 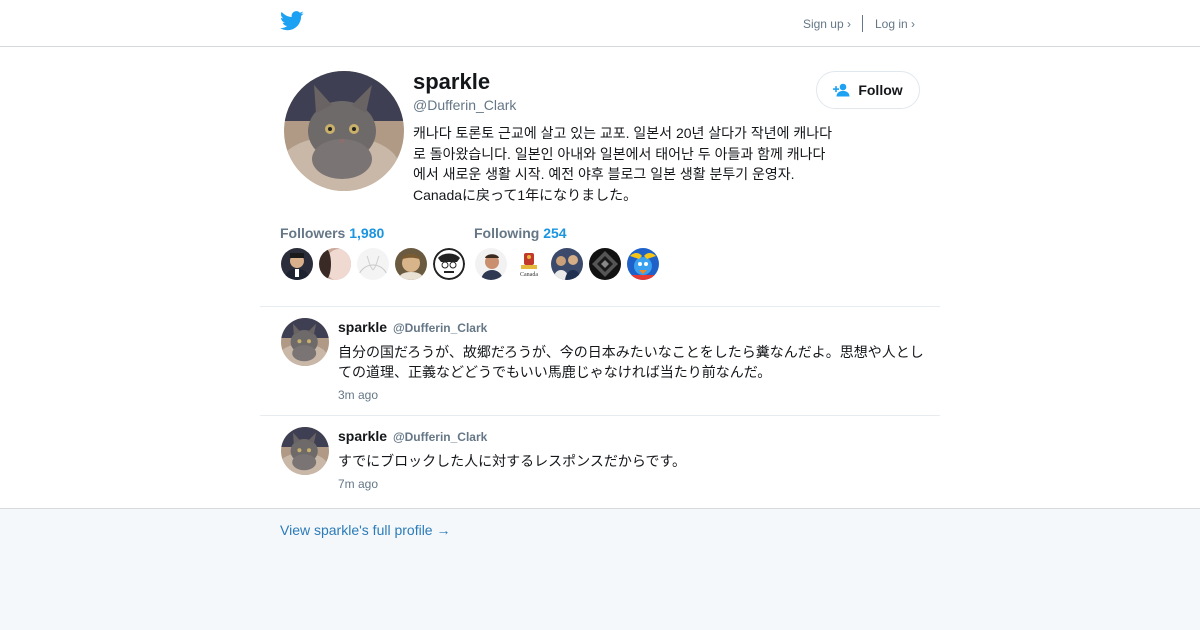 What do you see at coordinates (313, 233) in the screenshot?
I see `followers-label: Followers` at bounding box center [313, 233].